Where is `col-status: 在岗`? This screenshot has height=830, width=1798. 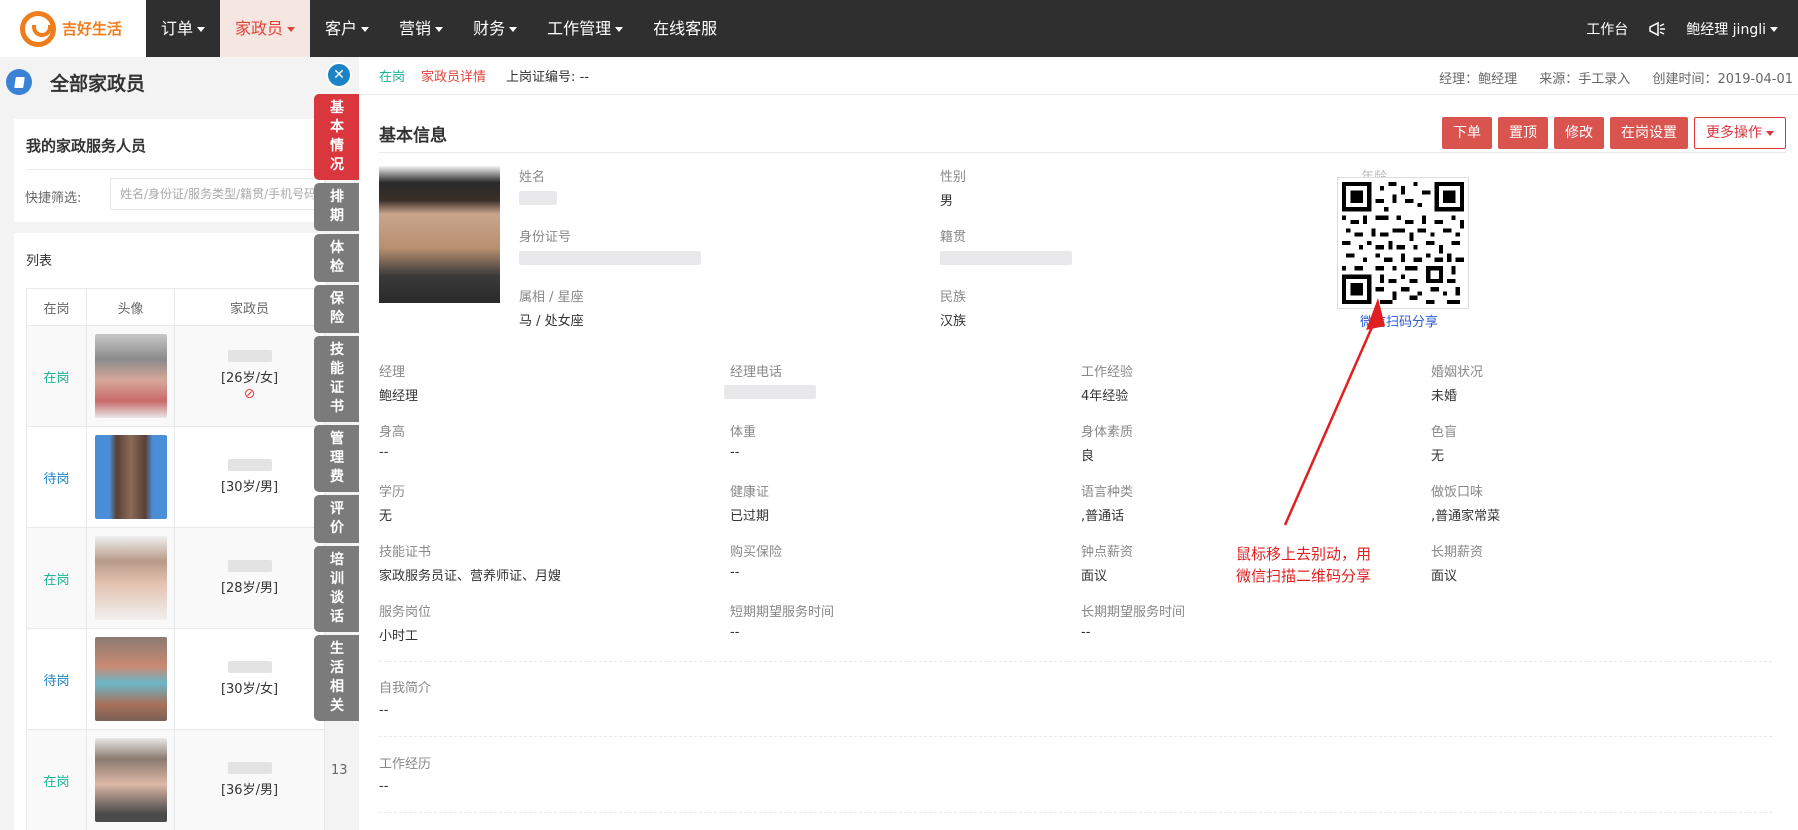 col-status: 在岗 is located at coordinates (56, 307).